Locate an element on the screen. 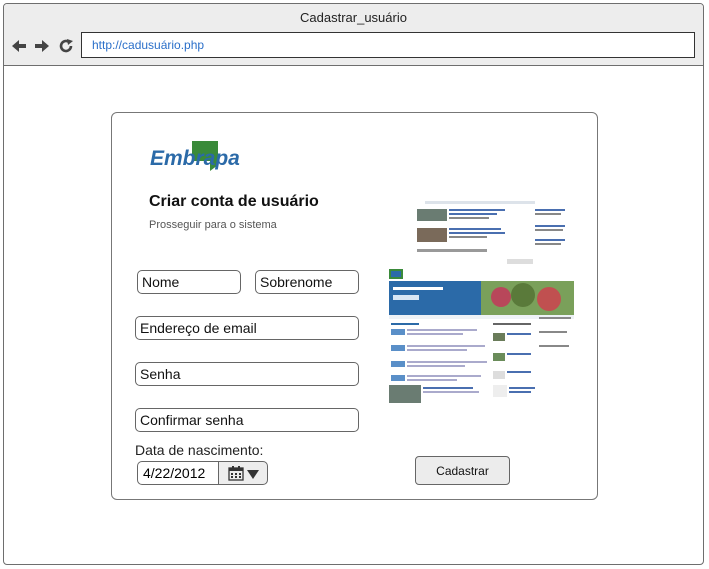 The image size is (709, 569). title-bar: Cadastrar_usuário http://cadusuário.php is located at coordinates (353, 35).